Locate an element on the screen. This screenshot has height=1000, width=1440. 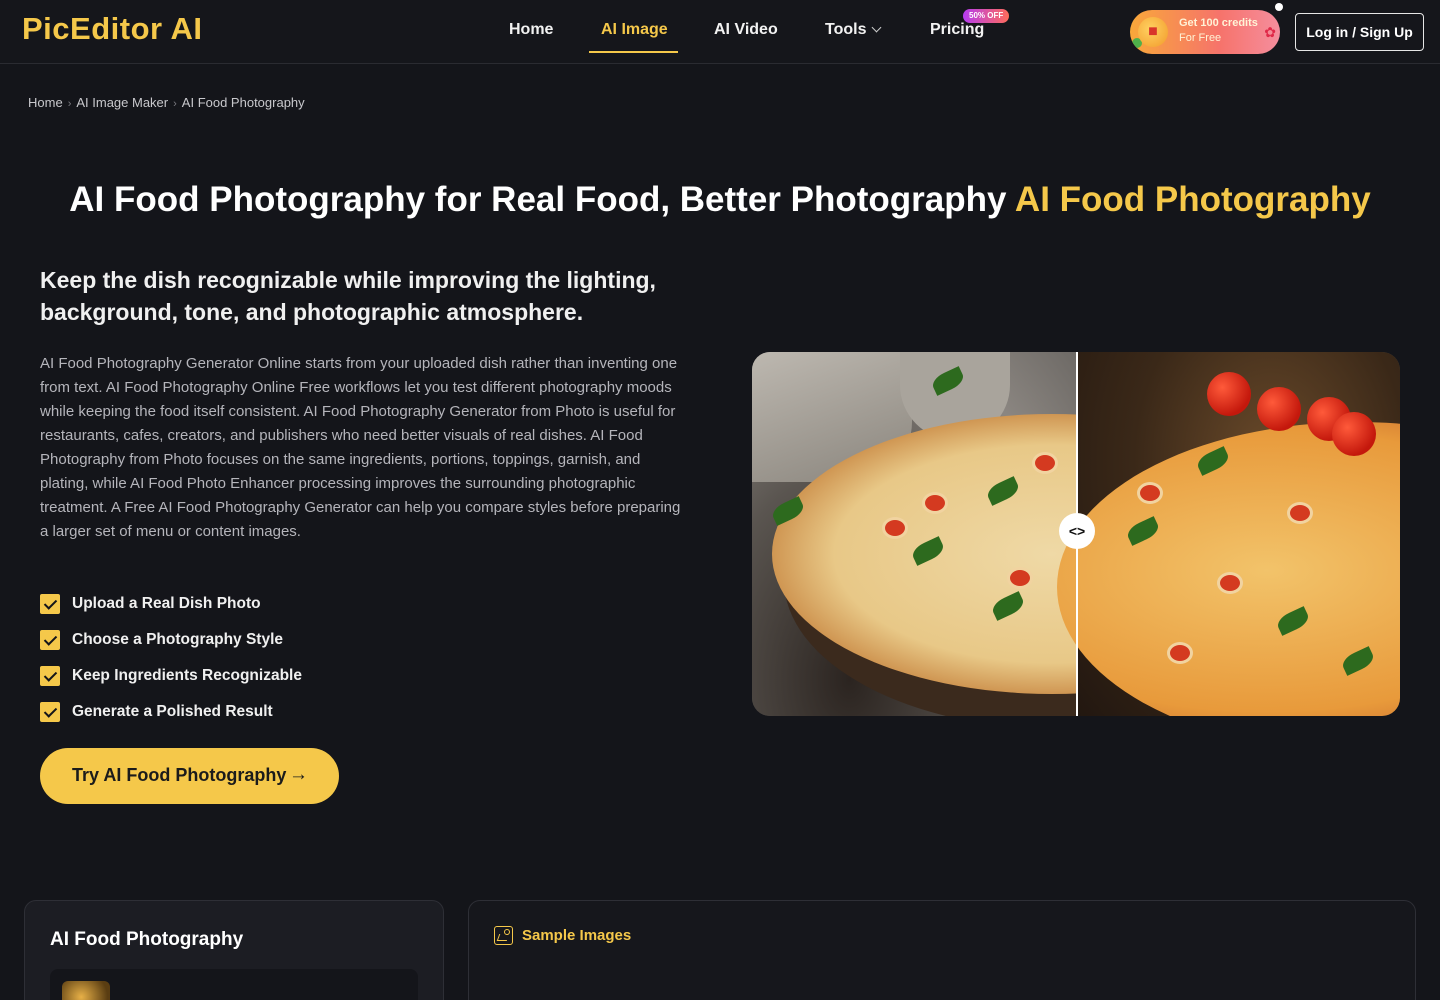
breadcrumb: Home › AI Image Maker › AI Food Photography is located at coordinates (166, 102).